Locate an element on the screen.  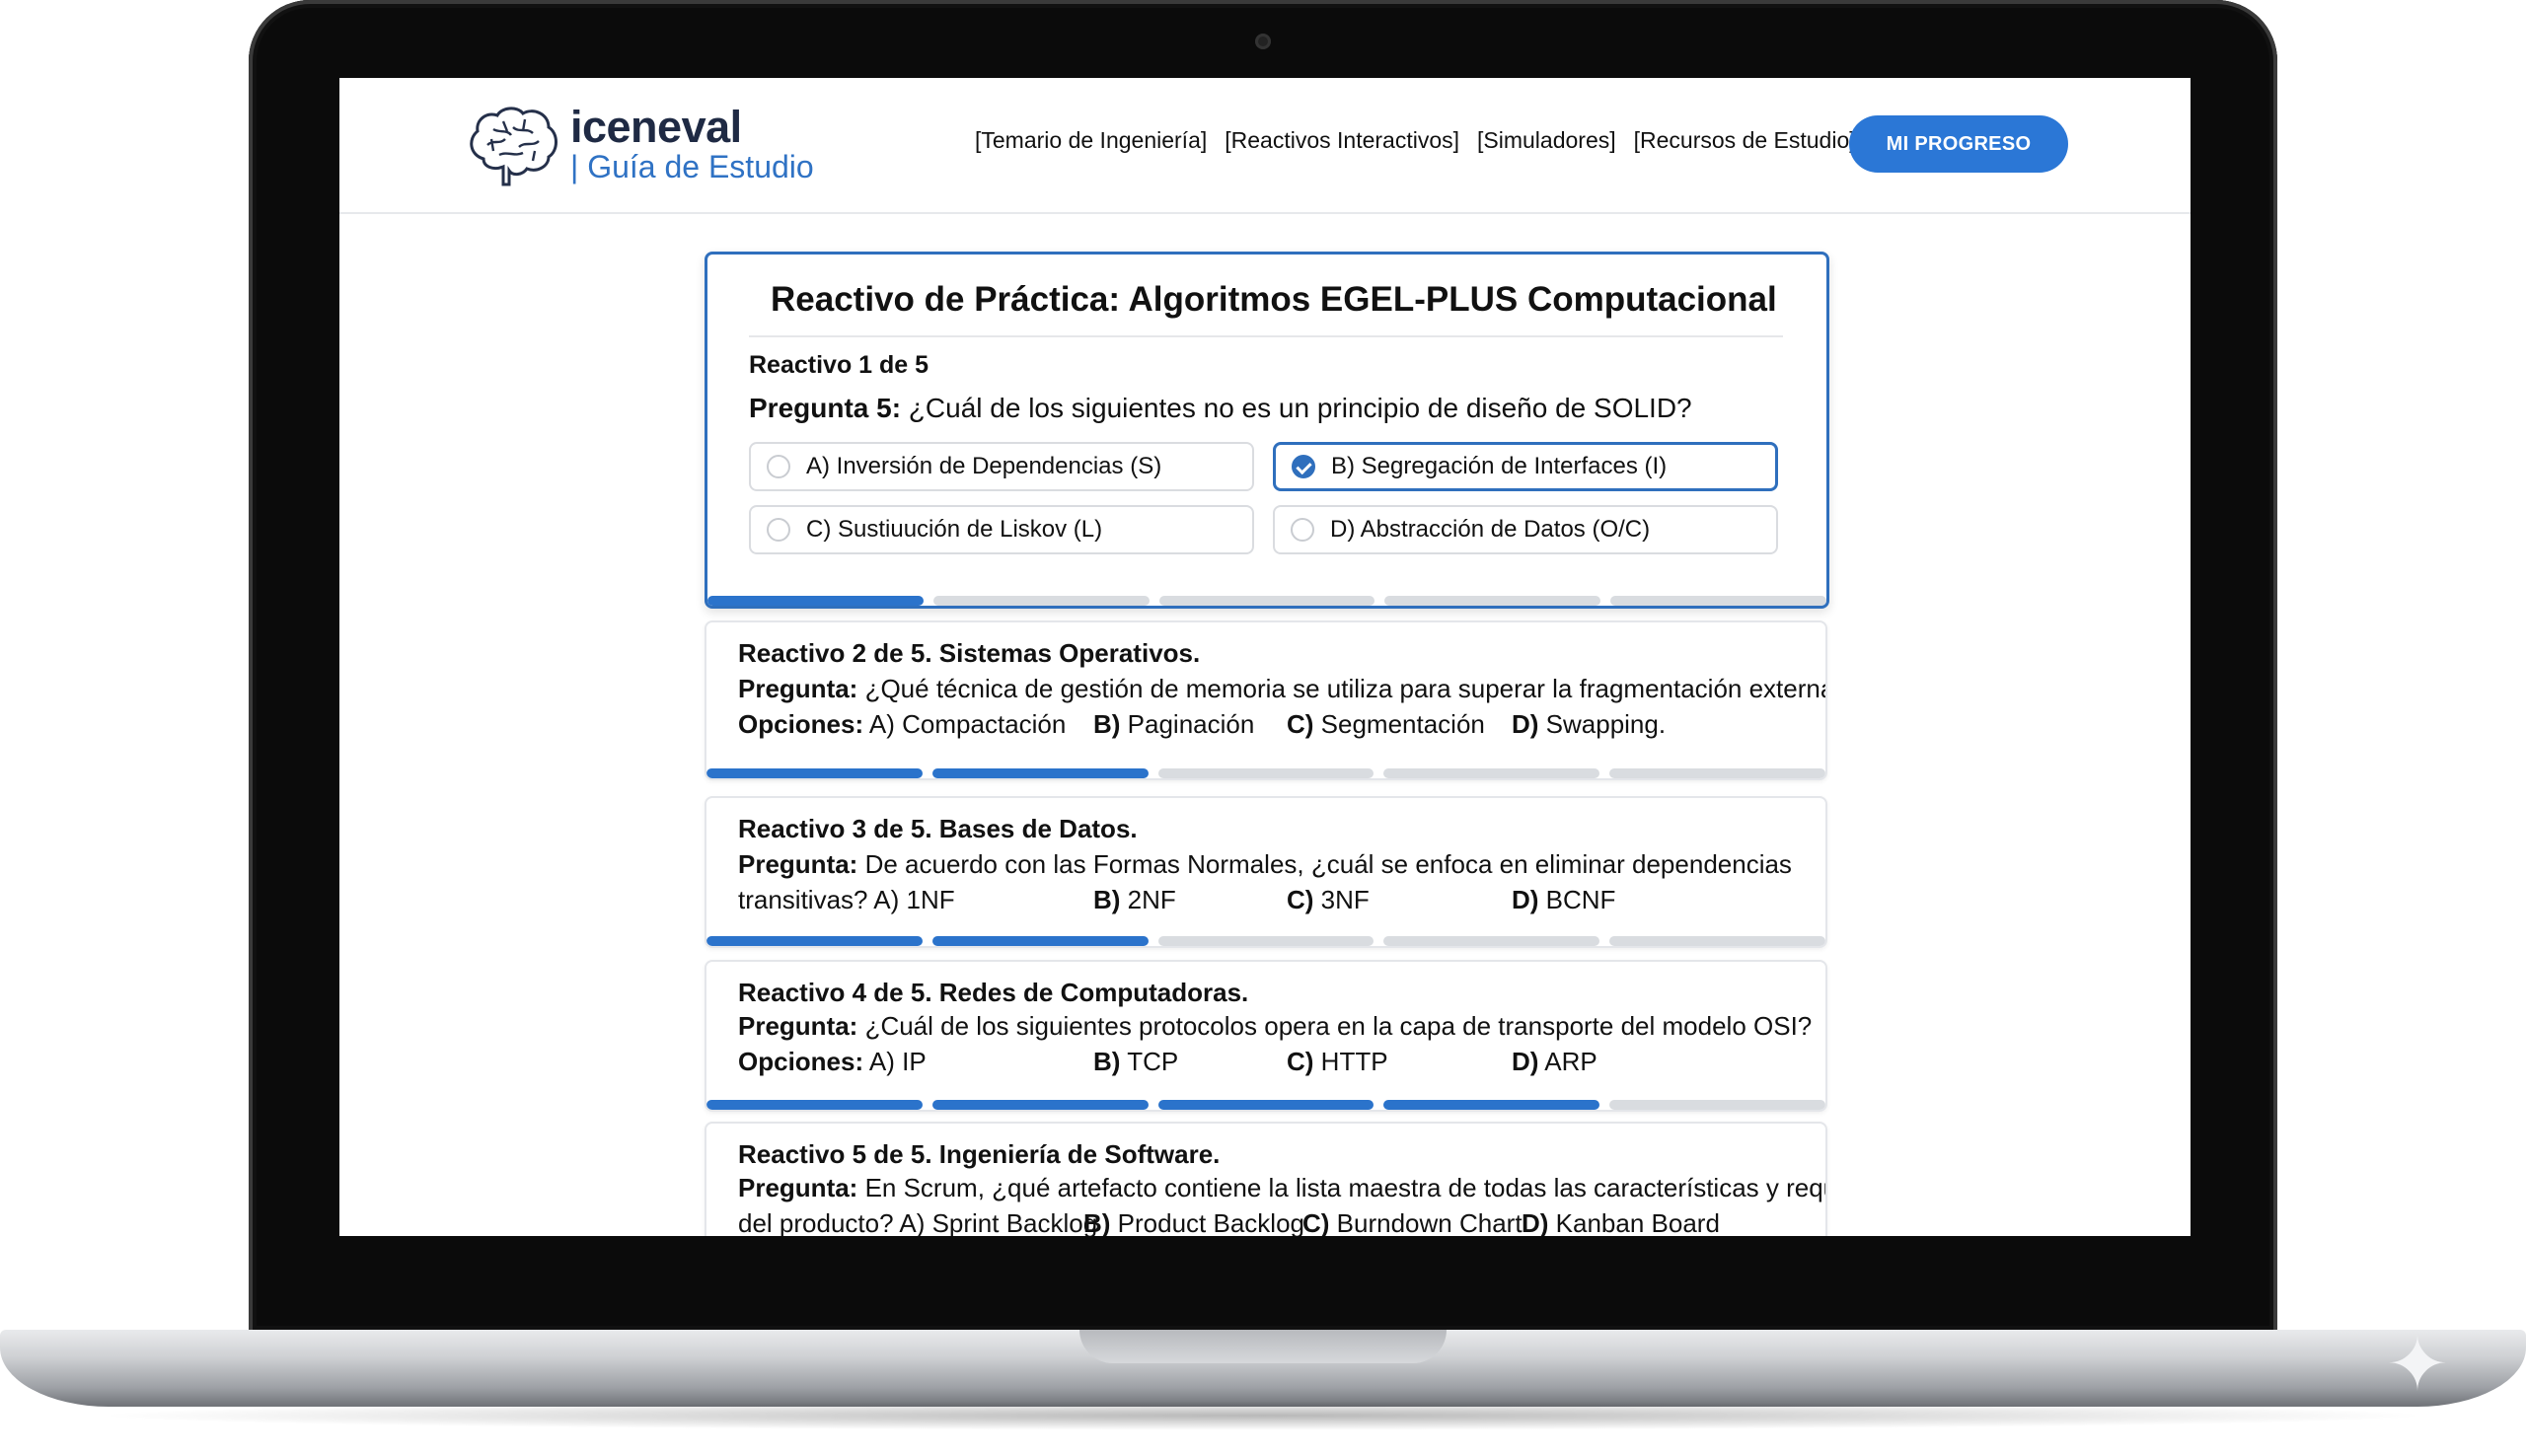
option-d: D) Abstracción de Datos (O/C) is located at coordinates (1525, 529).